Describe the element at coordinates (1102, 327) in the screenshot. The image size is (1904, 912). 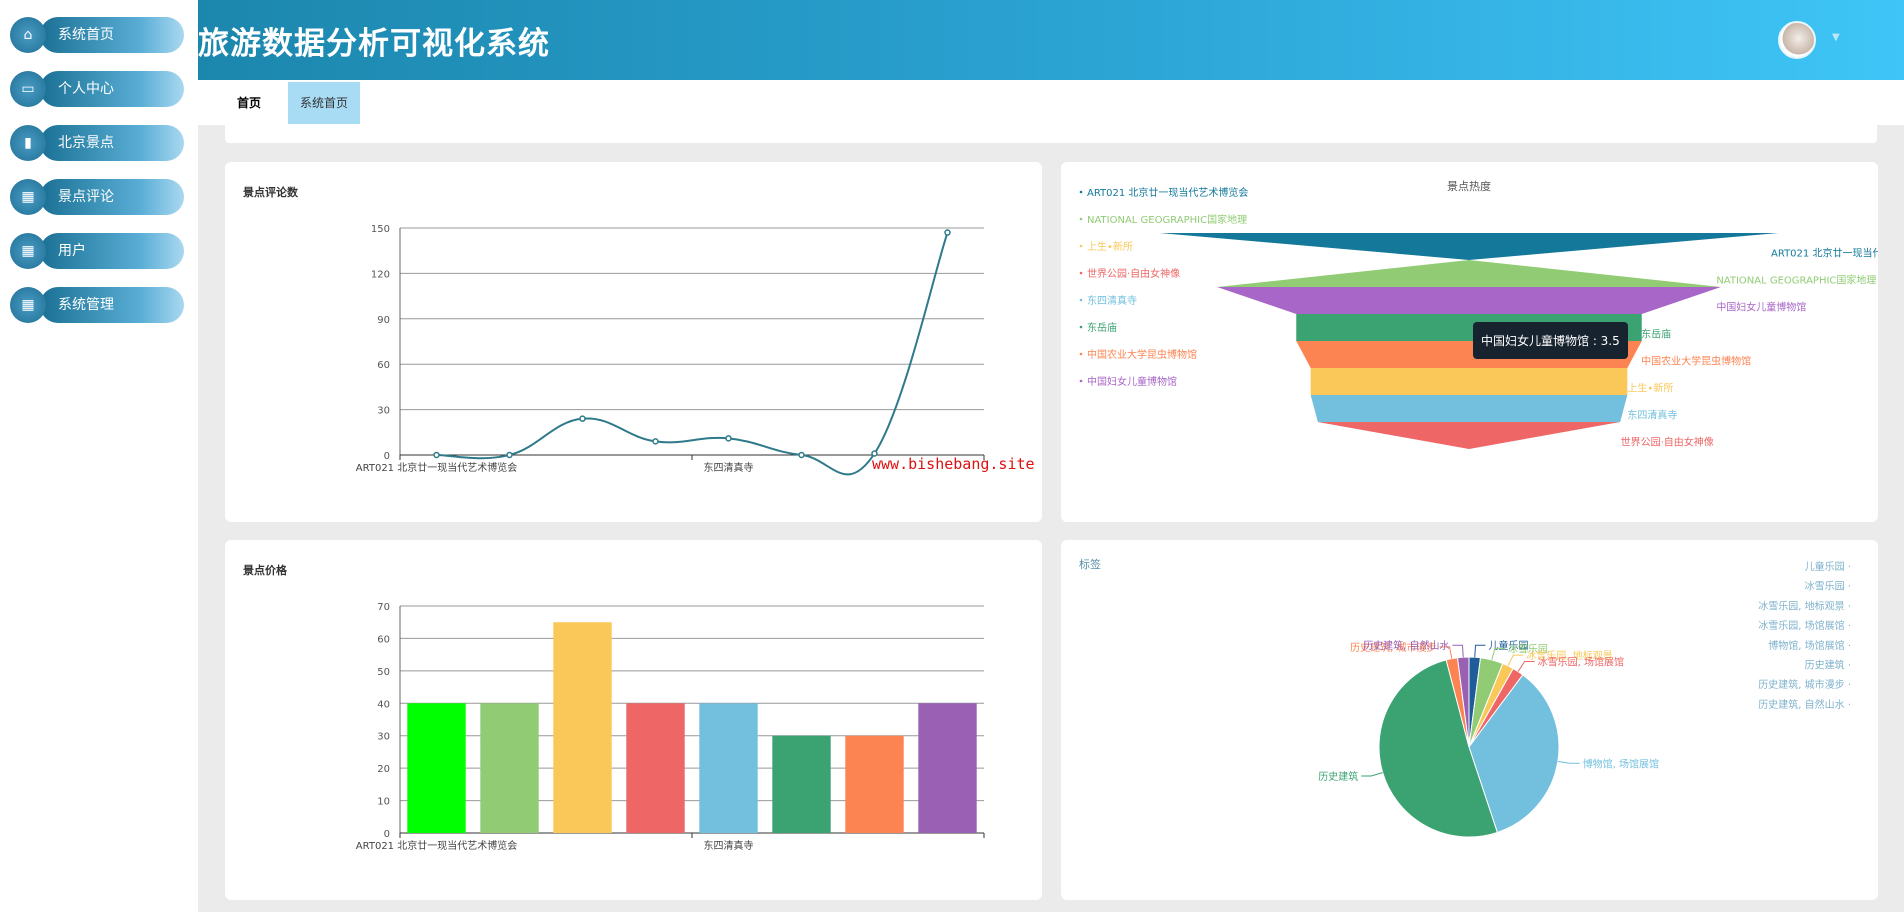
I see `legend-item: 东岳庙` at that location.